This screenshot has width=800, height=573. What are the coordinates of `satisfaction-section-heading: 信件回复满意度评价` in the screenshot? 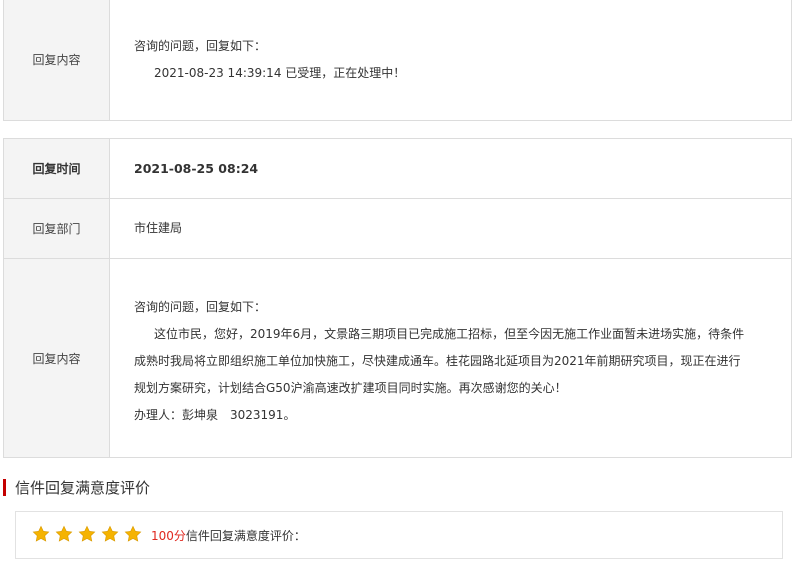 It's located at (76, 487).